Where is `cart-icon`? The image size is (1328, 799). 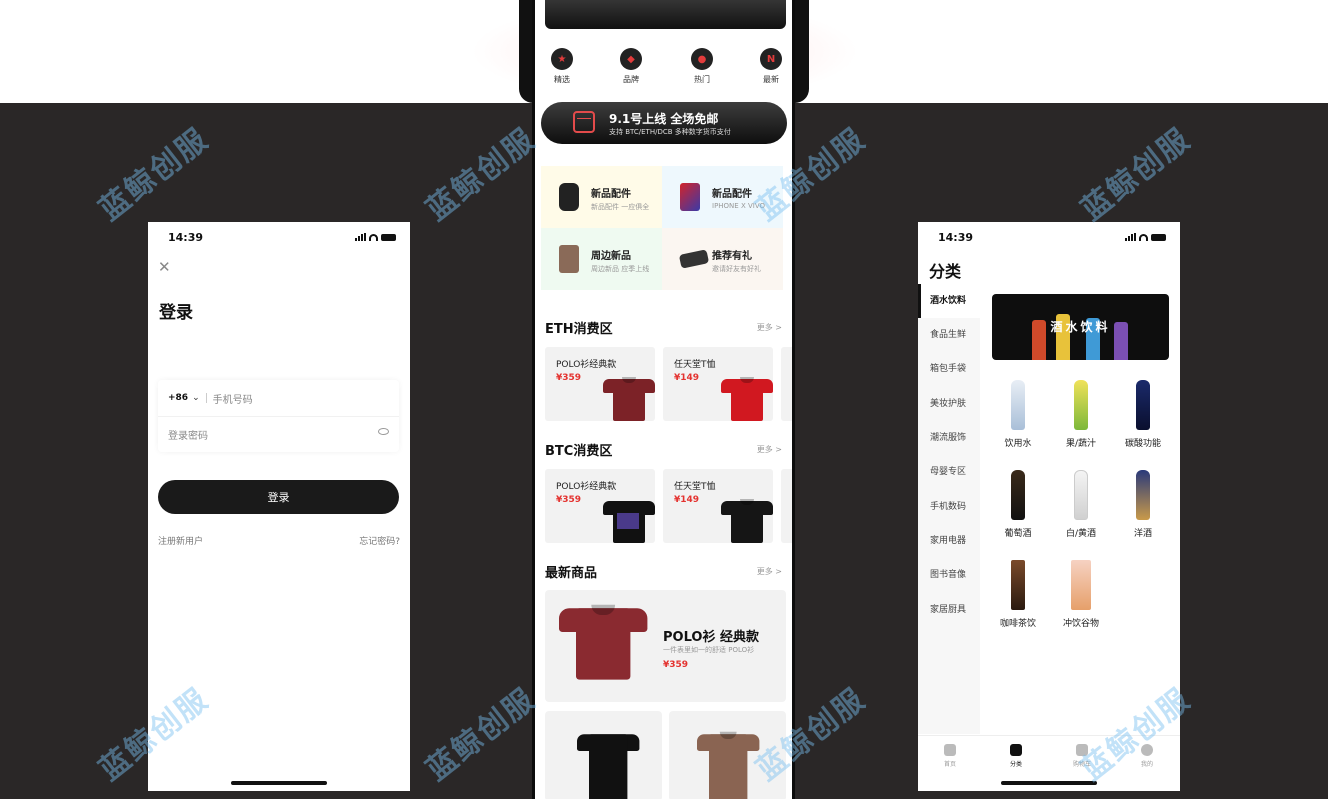
cart-icon is located at coordinates (1082, 750).